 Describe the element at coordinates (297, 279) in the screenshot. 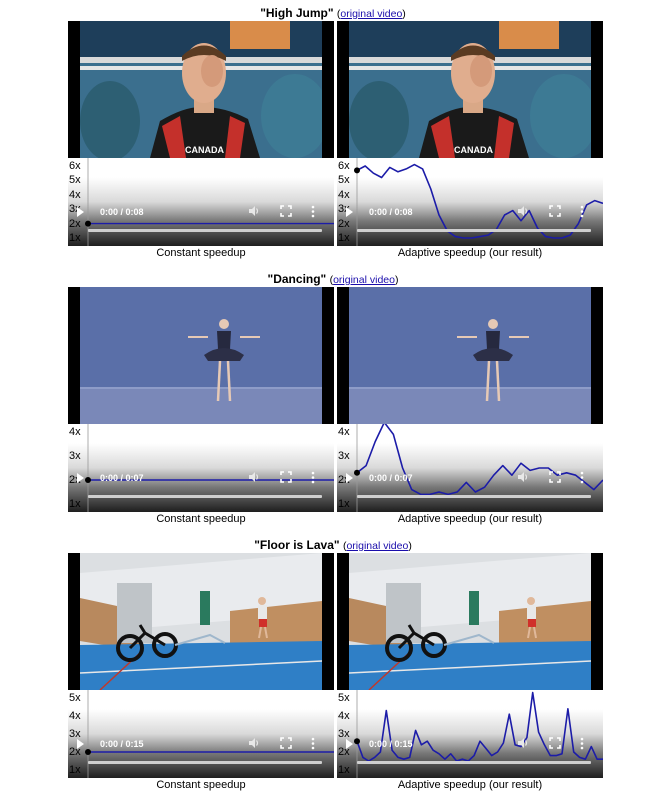

I see `section-heading: "Dancing"` at that location.